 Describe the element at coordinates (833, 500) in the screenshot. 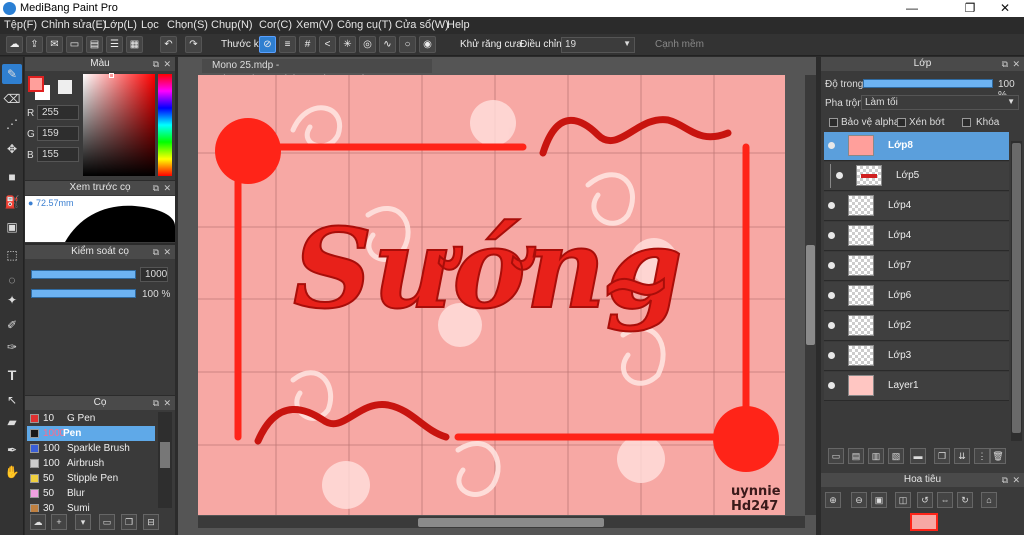

I see `zoom-in-icon: ⊕` at that location.